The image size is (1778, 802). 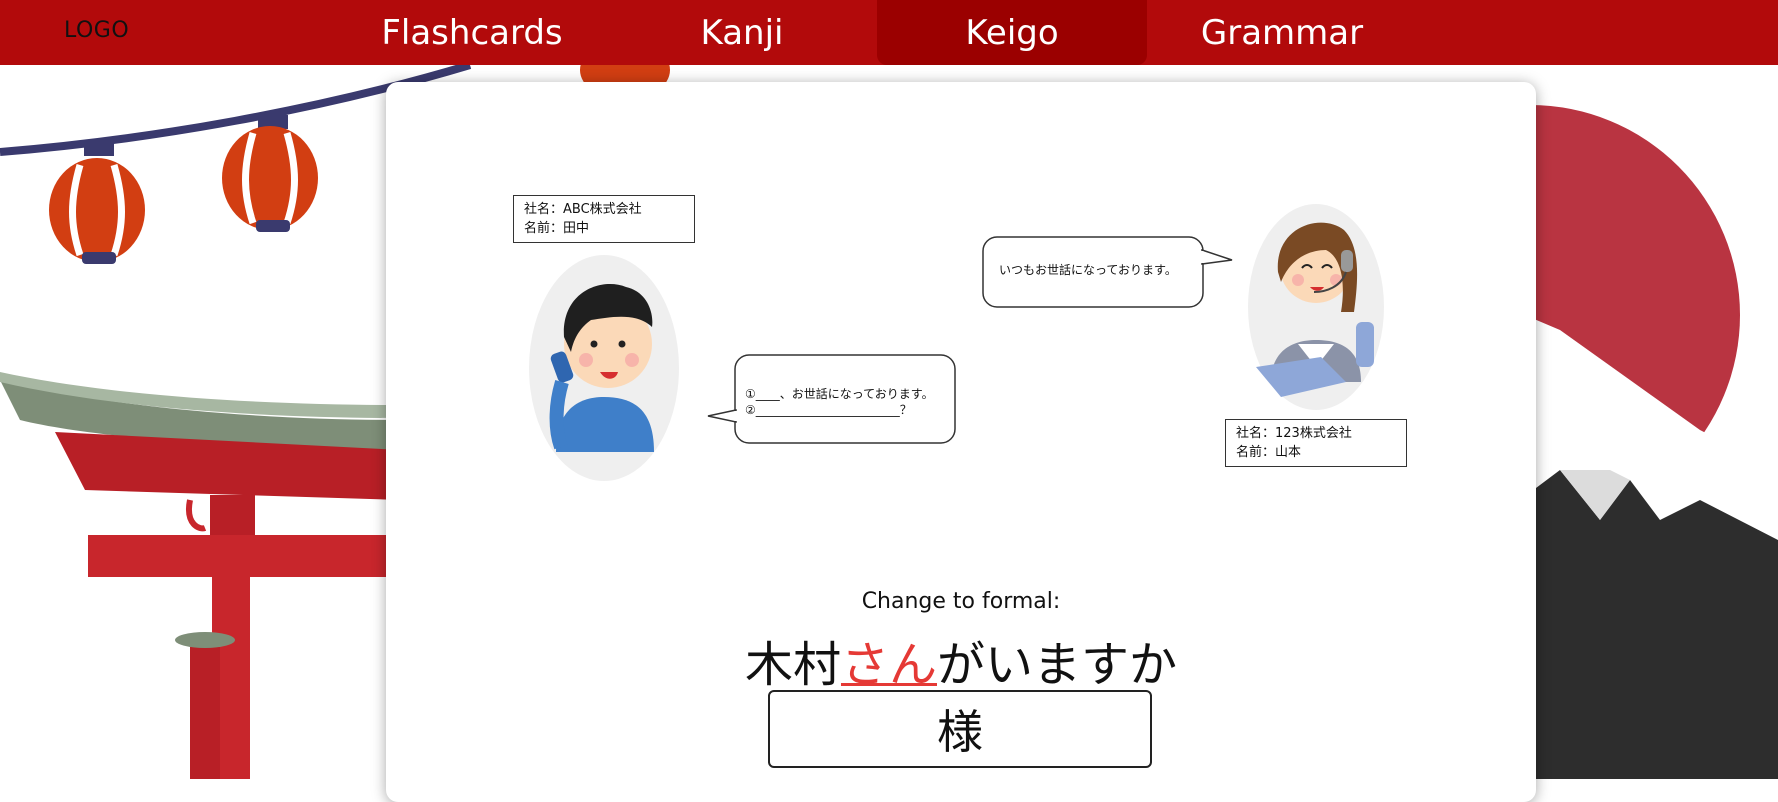 I want to click on logo: LOGO, so click(x=96, y=30).